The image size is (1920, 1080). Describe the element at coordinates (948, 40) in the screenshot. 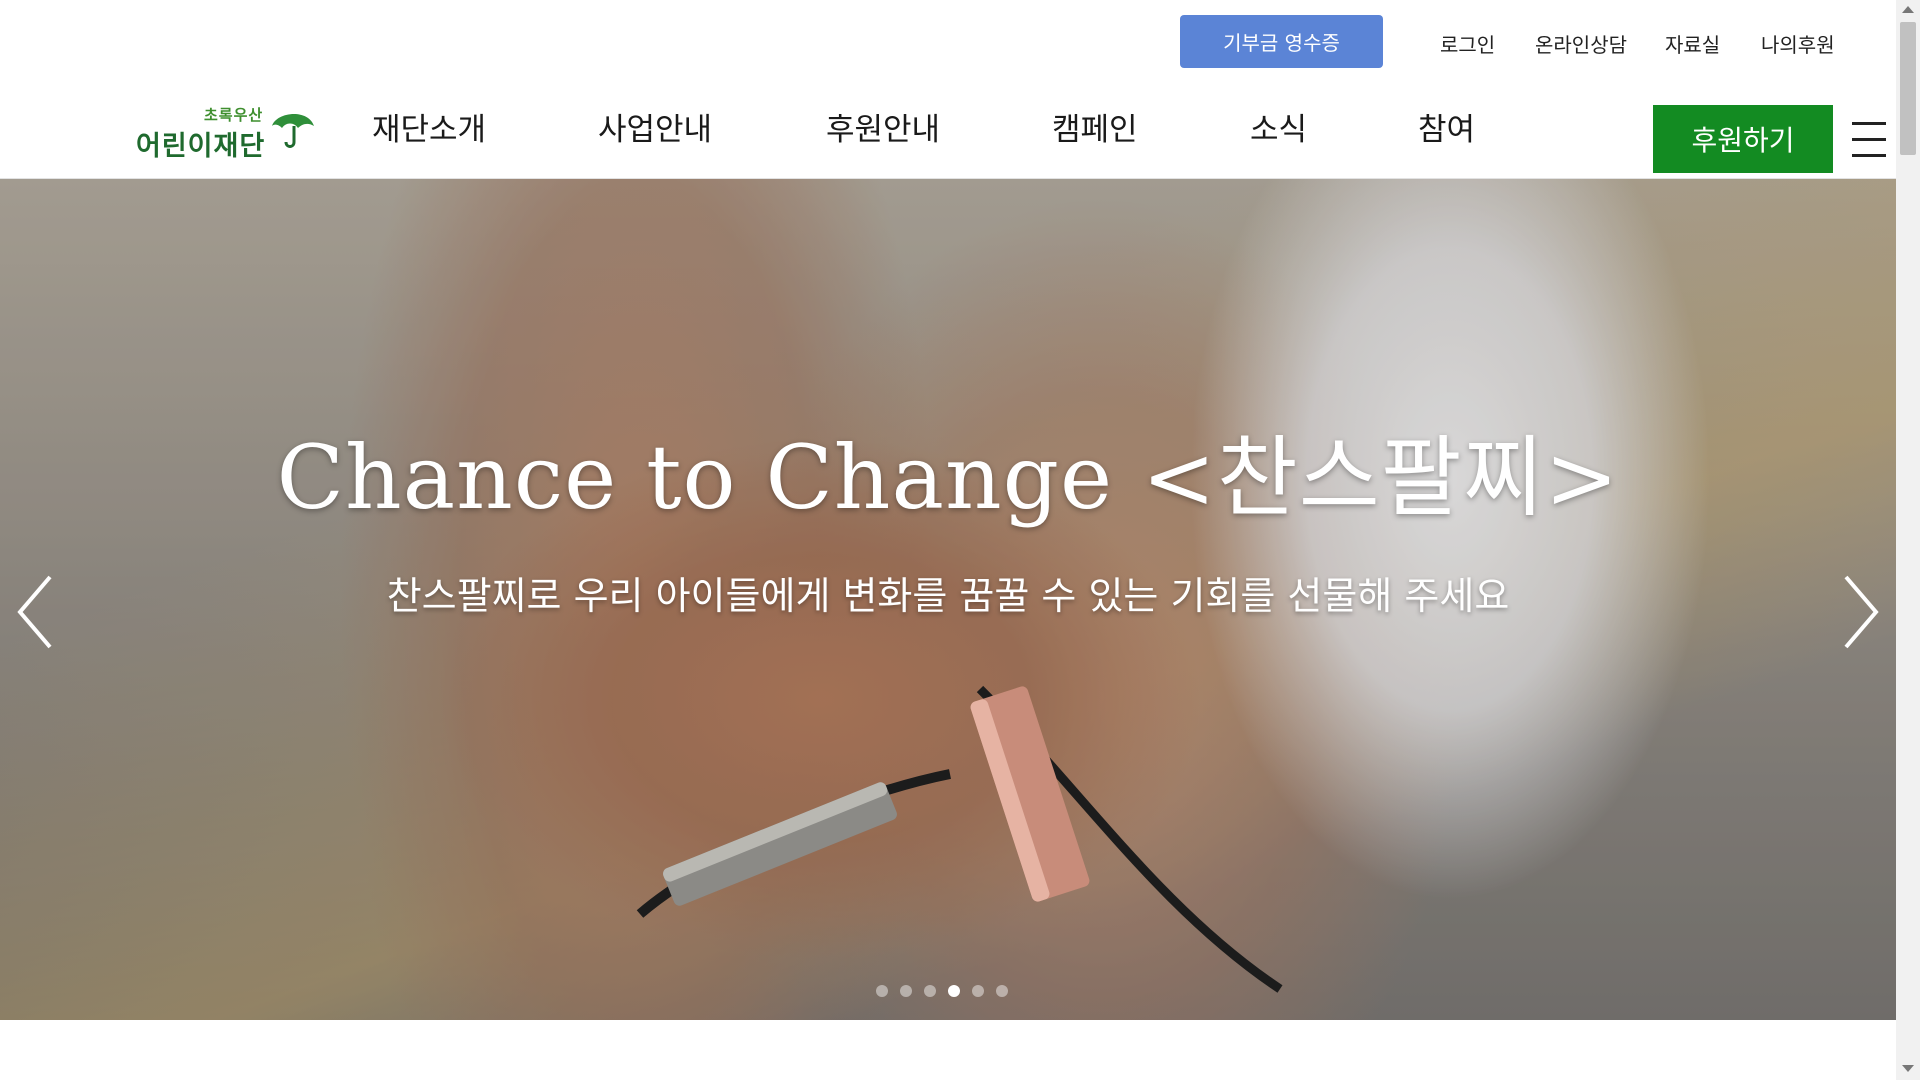

I see `utility-bar: 기부금 영수증 로그인 온라인상담 자료실 나의후원` at that location.